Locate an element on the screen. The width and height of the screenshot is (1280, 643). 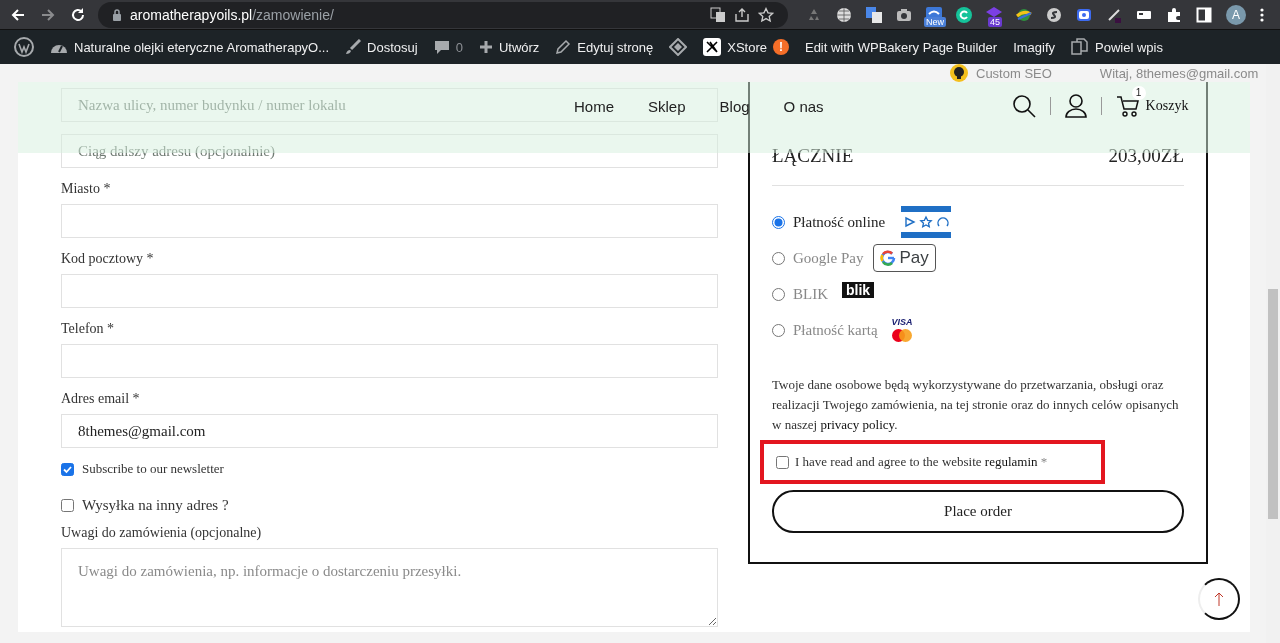
lock-icon is located at coordinates (117, 14).